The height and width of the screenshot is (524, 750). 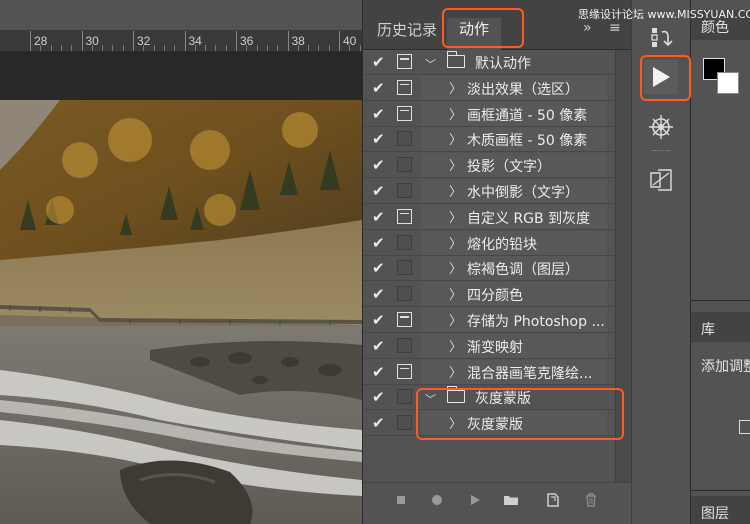 I want to click on row-separator, so click(x=489, y=436).